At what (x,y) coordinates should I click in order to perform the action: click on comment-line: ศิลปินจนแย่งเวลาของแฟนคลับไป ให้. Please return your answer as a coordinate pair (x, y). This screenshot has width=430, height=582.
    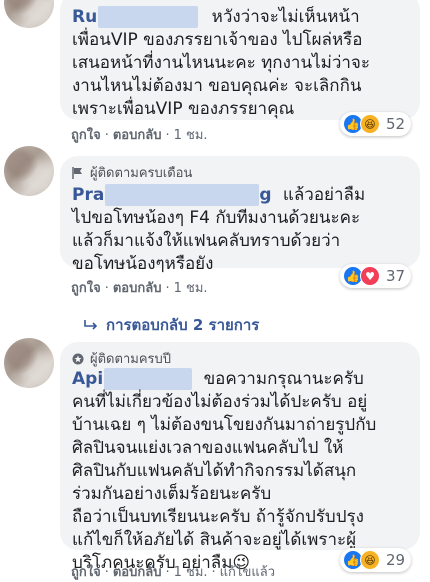
    Looking at the image, I should click on (208, 448).